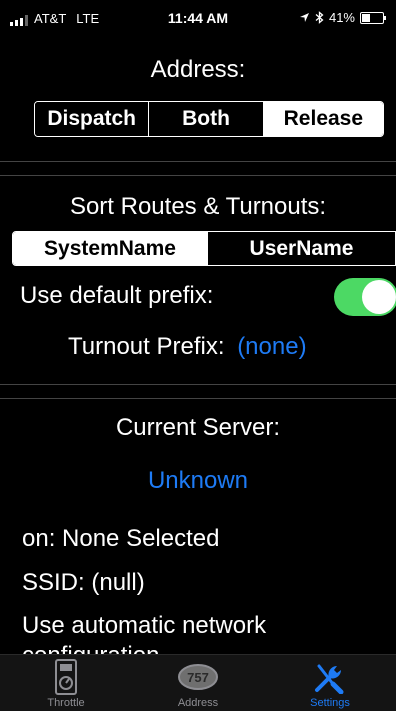 Image resolution: width=396 pixels, height=711 pixels. Describe the element at coordinates (83, 582) in the screenshot. I see `ssid-line: SSID: (null)` at that location.